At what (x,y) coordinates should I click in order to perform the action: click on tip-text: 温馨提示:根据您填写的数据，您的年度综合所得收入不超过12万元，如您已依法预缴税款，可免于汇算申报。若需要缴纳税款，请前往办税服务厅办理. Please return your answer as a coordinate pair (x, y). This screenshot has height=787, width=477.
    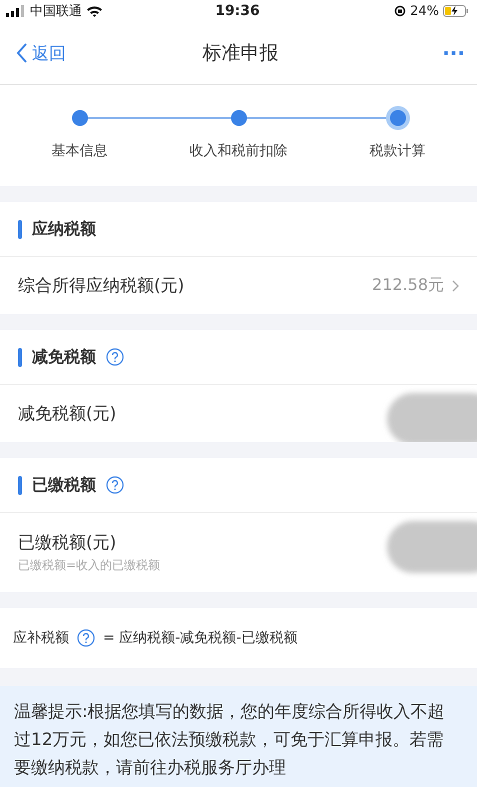
    Looking at the image, I should click on (238, 736).